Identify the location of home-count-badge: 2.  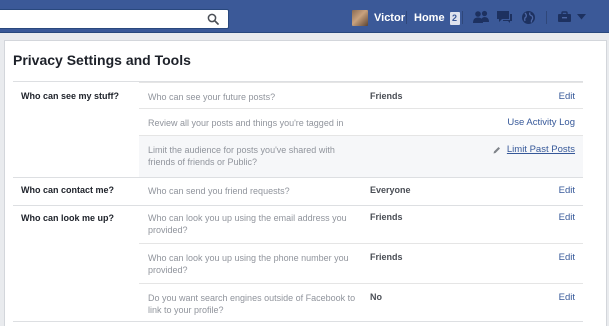
(454, 18).